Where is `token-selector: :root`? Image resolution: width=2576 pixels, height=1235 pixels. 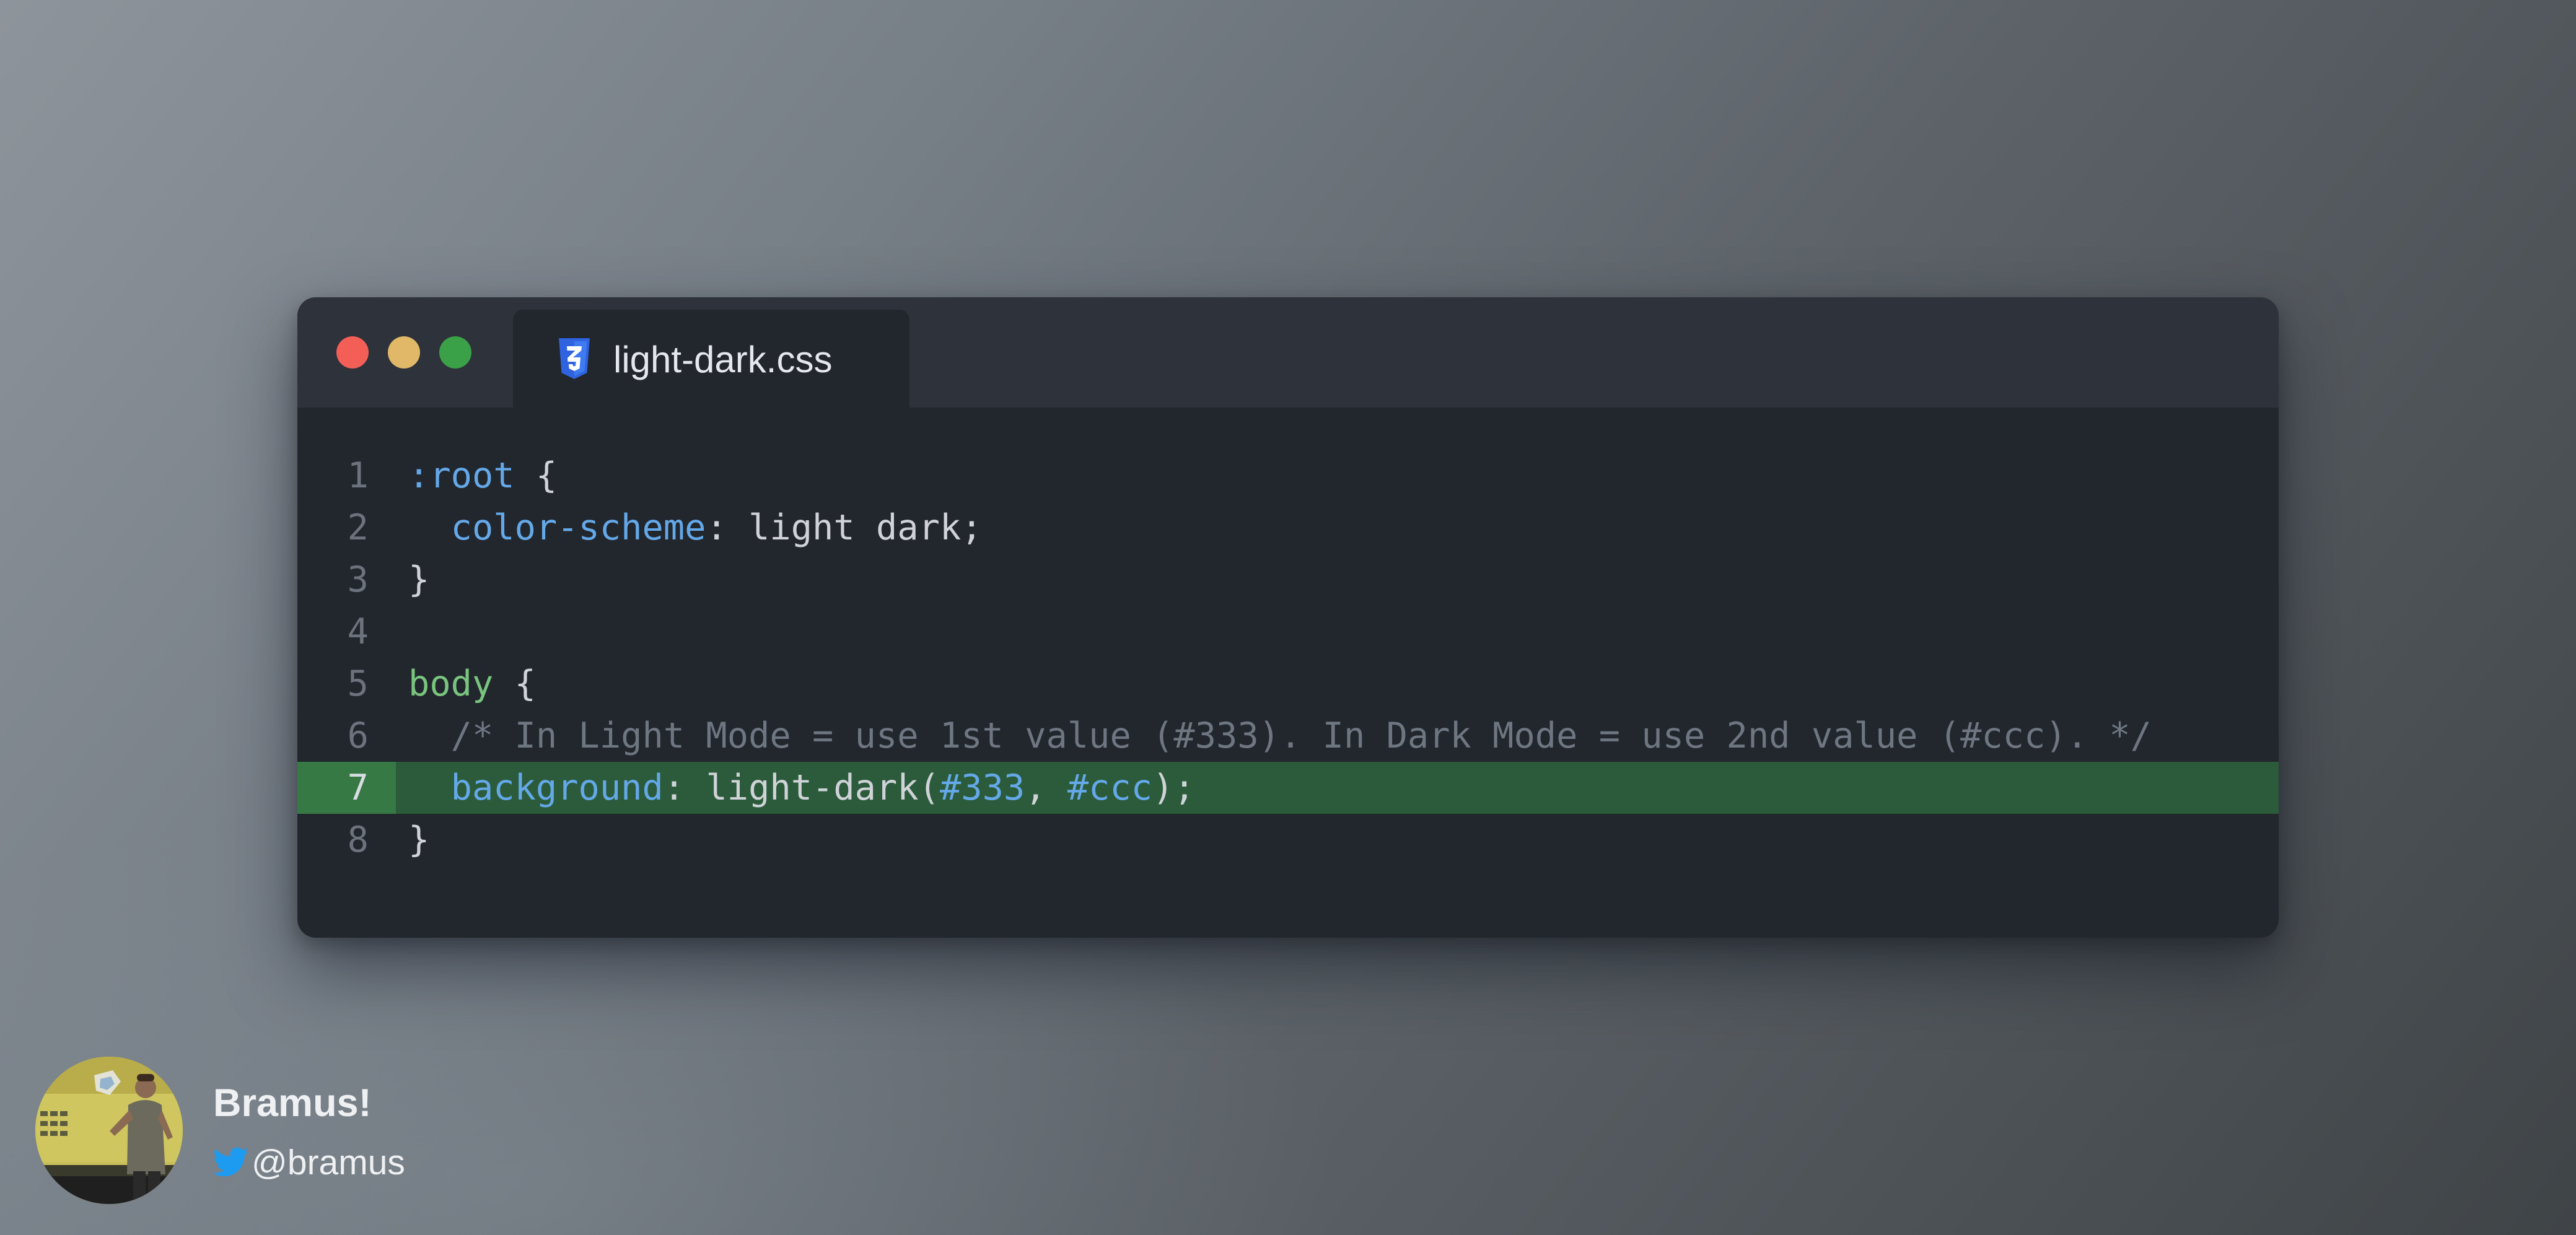 token-selector: :root is located at coordinates (461, 475).